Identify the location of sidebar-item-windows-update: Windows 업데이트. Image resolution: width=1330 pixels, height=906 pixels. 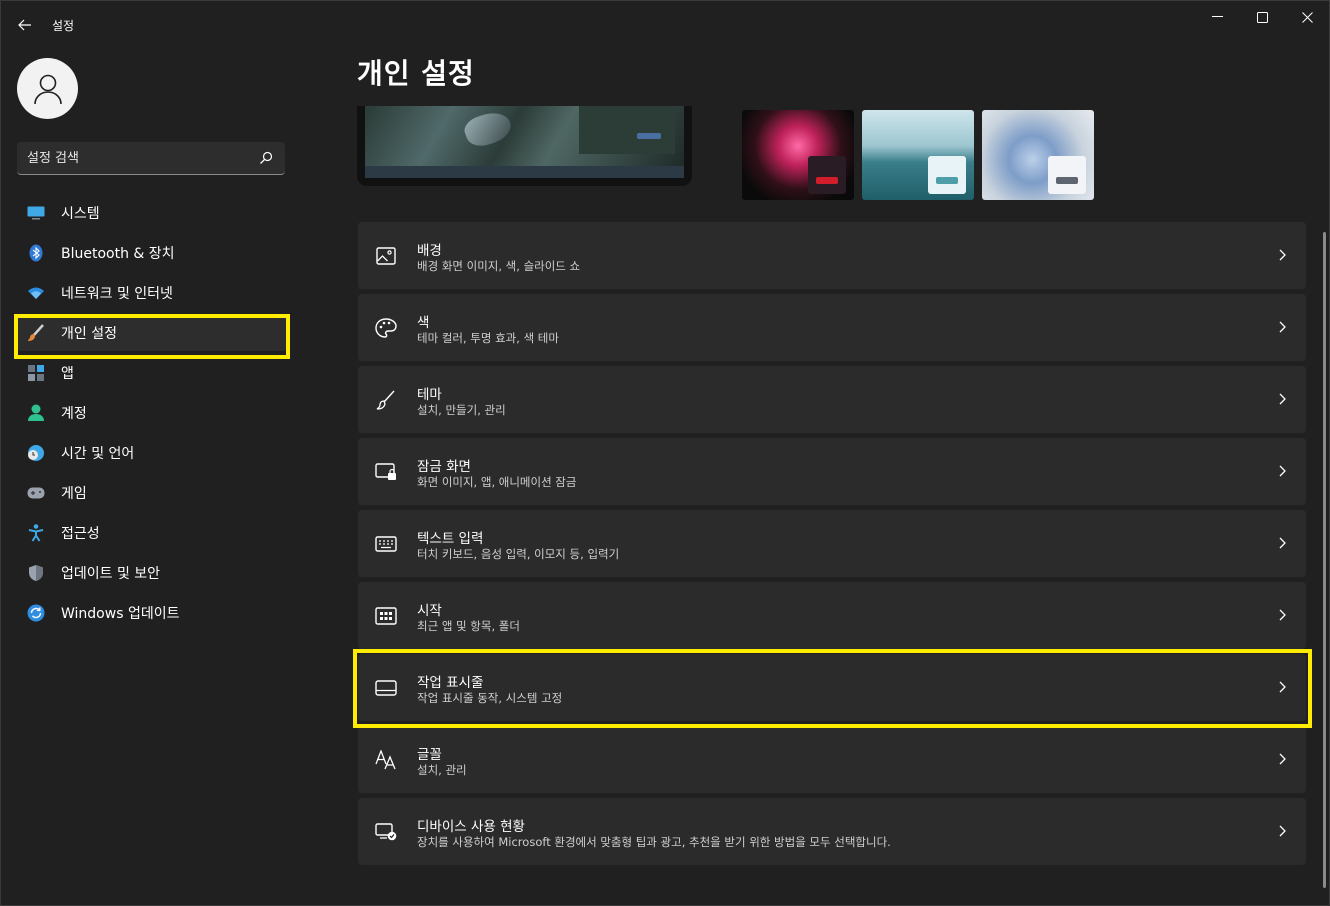
(152, 613).